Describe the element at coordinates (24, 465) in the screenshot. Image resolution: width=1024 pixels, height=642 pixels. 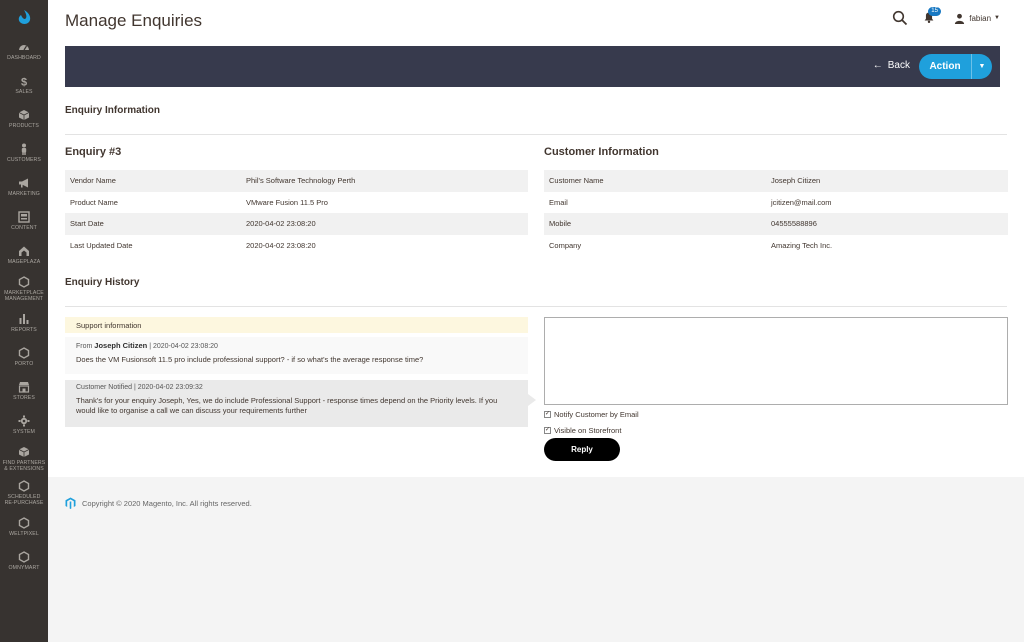
I see `sidebar-item-label: FIND PARTNERS & EXTENSIONS` at that location.